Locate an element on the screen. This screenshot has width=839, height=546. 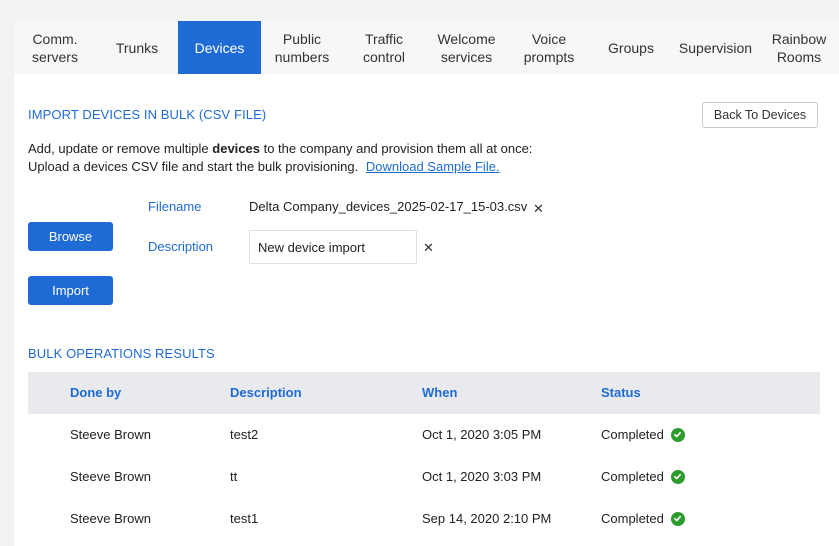
cell-when: Sep 14, 2020 2:10 PM is located at coordinates (487, 518).